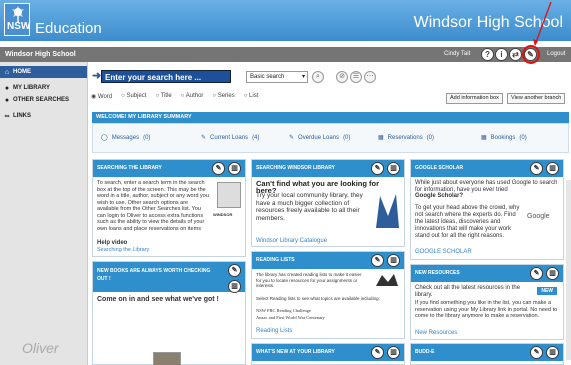 This screenshot has height=365, width=571. Describe the element at coordinates (204, 138) in the screenshot. I see `book-edit-icon: ✎` at that location.